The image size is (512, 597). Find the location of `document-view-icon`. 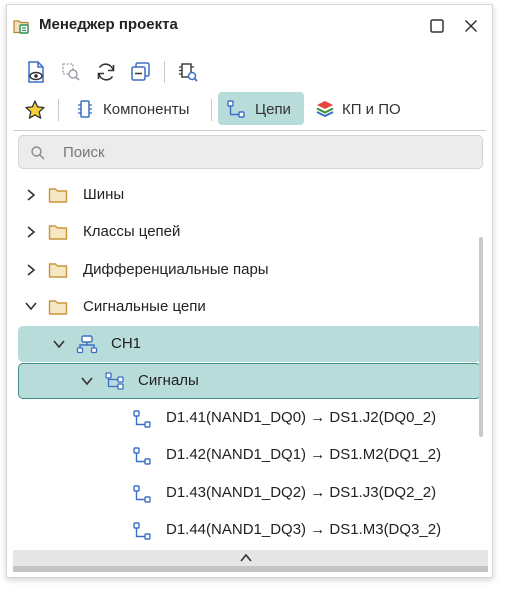

document-view-icon is located at coordinates (36, 72).